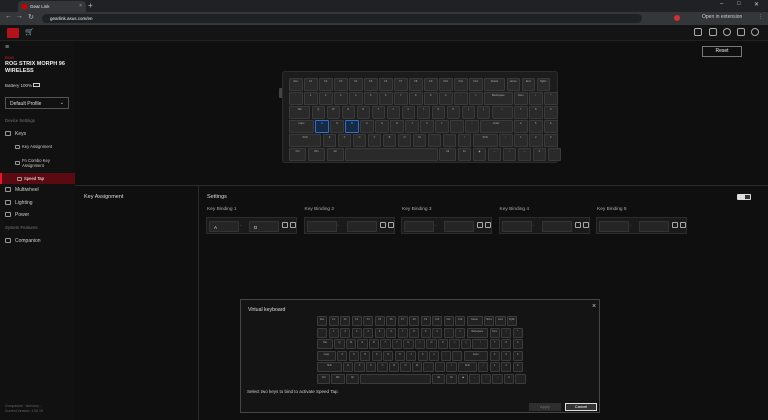 Image resolution: width=768 pixels, height=420 pixels. I want to click on key-f11: F11, so click(448, 321).